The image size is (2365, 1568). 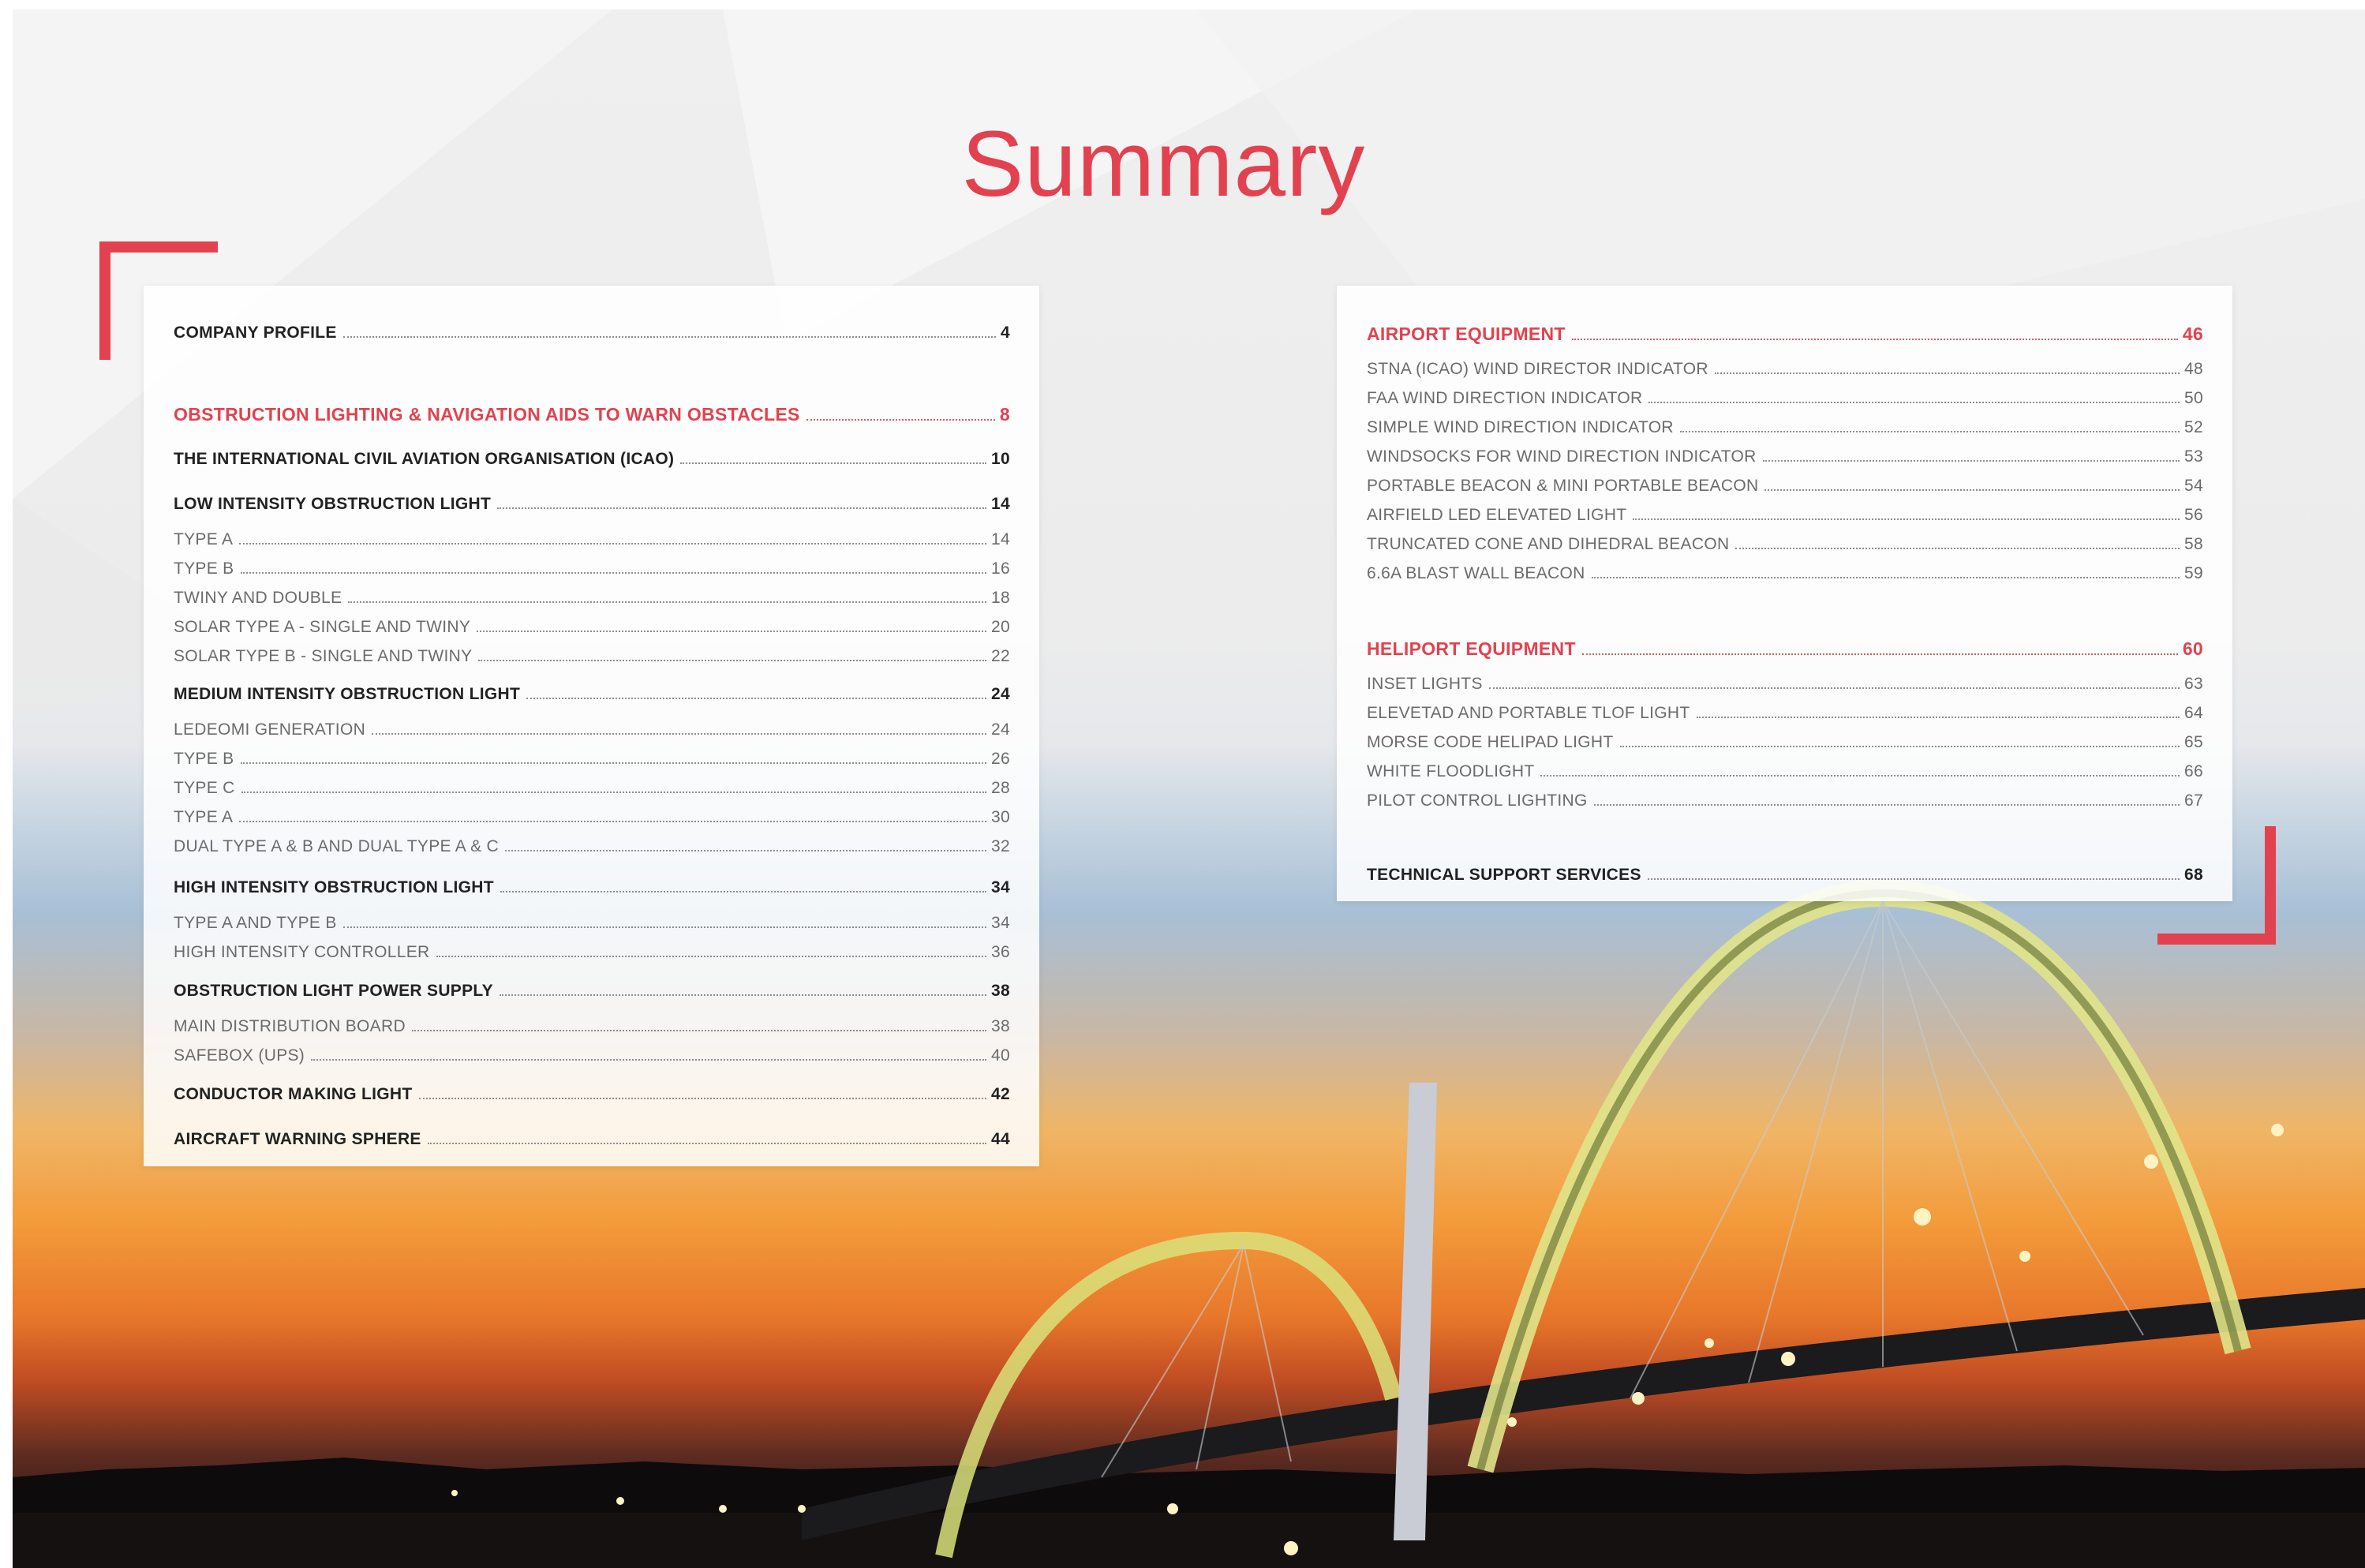 What do you see at coordinates (1000, 656) in the screenshot?
I see `toc-entry-page-number: 22` at bounding box center [1000, 656].